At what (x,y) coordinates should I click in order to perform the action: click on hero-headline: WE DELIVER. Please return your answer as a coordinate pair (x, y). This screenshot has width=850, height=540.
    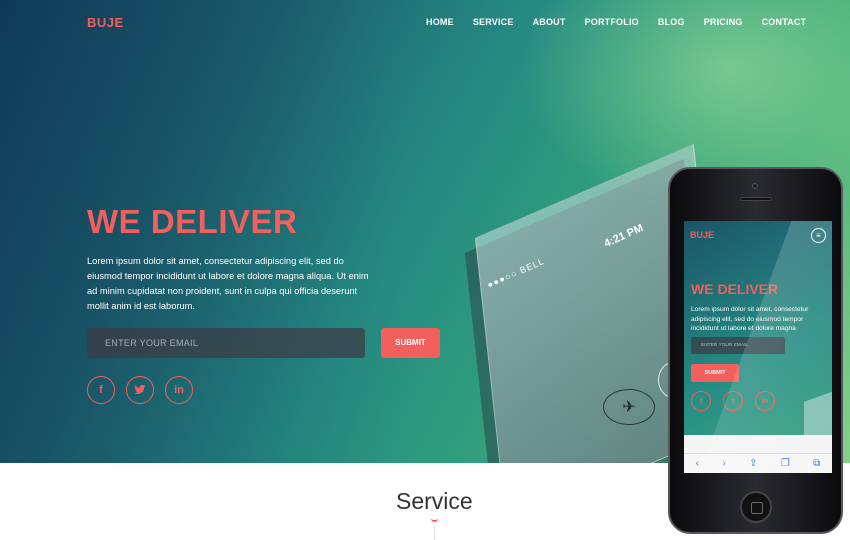
    Looking at the image, I should click on (192, 221).